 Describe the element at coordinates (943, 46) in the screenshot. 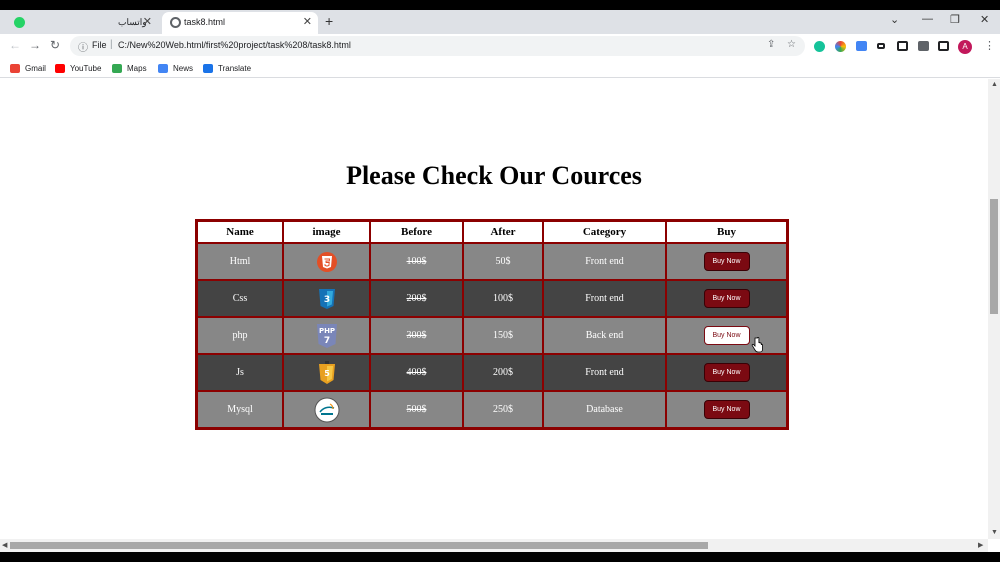

I see `side-panel-icon` at that location.